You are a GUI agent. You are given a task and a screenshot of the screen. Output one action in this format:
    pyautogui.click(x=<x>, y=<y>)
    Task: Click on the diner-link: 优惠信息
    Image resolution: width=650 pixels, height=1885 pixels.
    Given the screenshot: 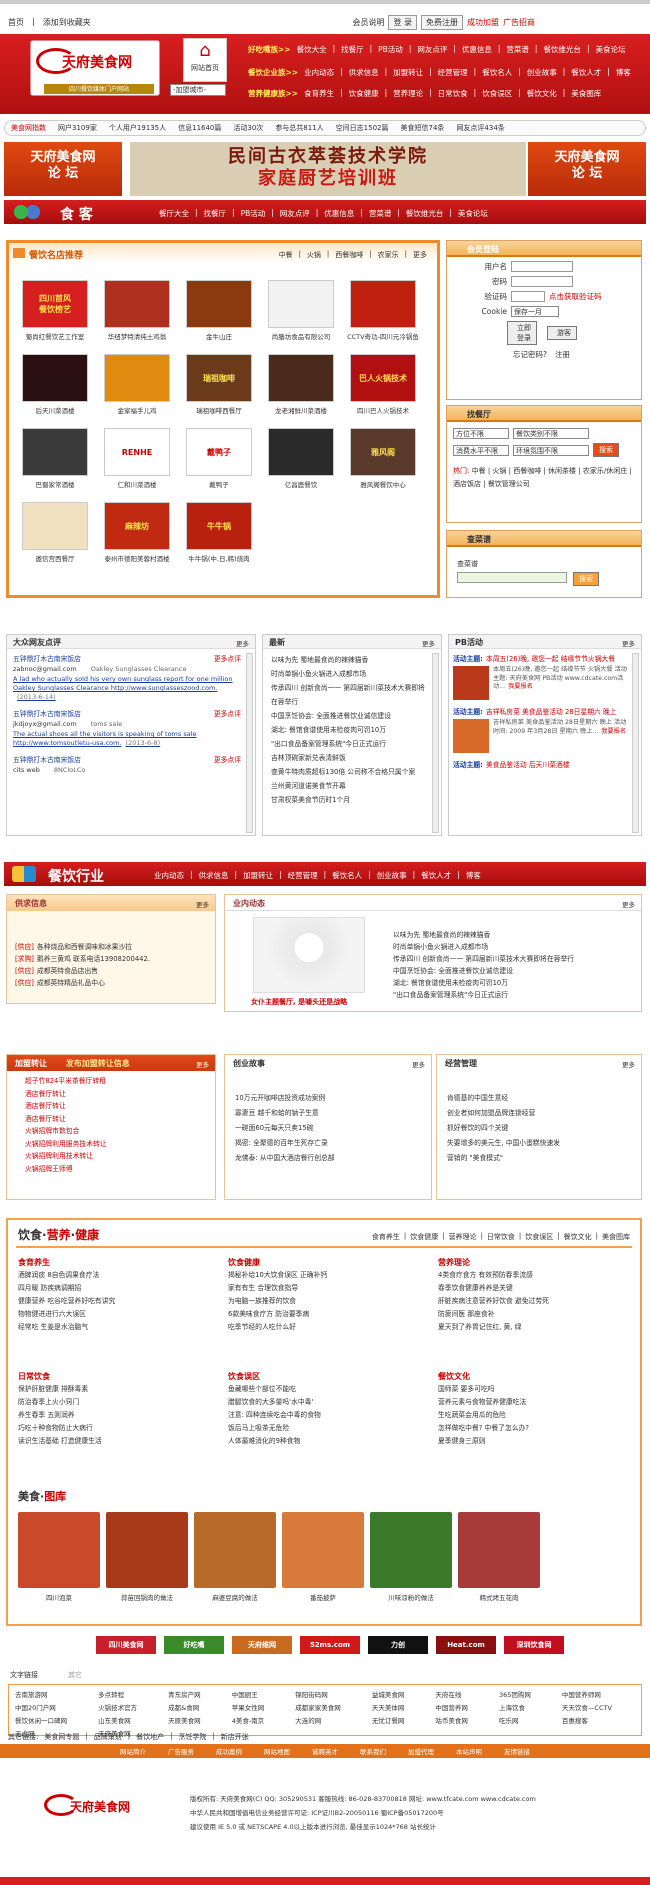 What is the action you would take?
    pyautogui.click(x=339, y=213)
    